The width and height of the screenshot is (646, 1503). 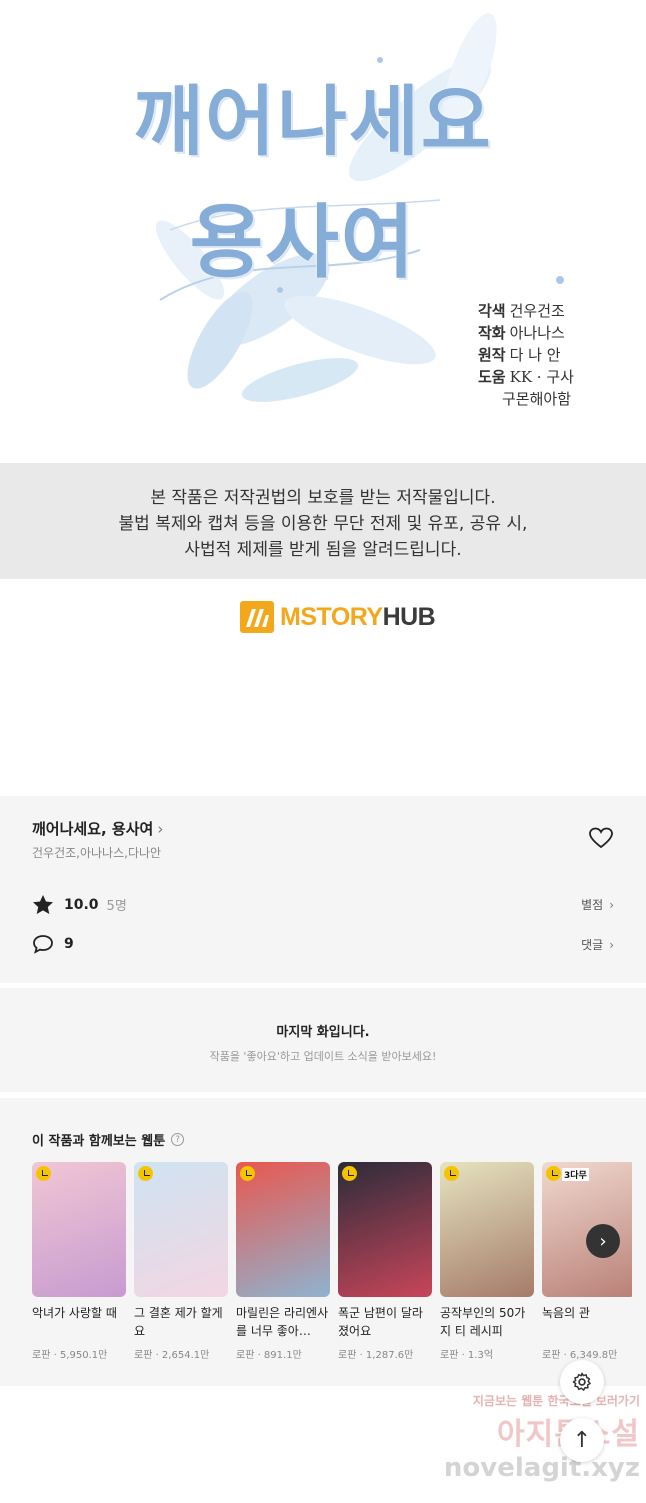 I want to click on rating-row: 10.0 5명, so click(x=79, y=904).